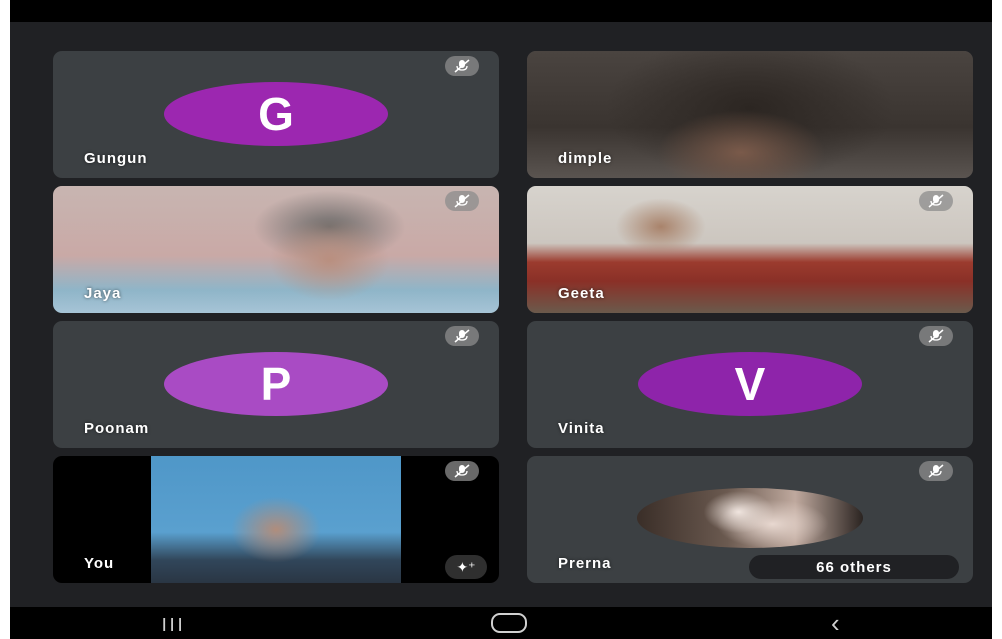 The width and height of the screenshot is (1002, 639). I want to click on participant-tile-vinita: V Vinita, so click(750, 384).